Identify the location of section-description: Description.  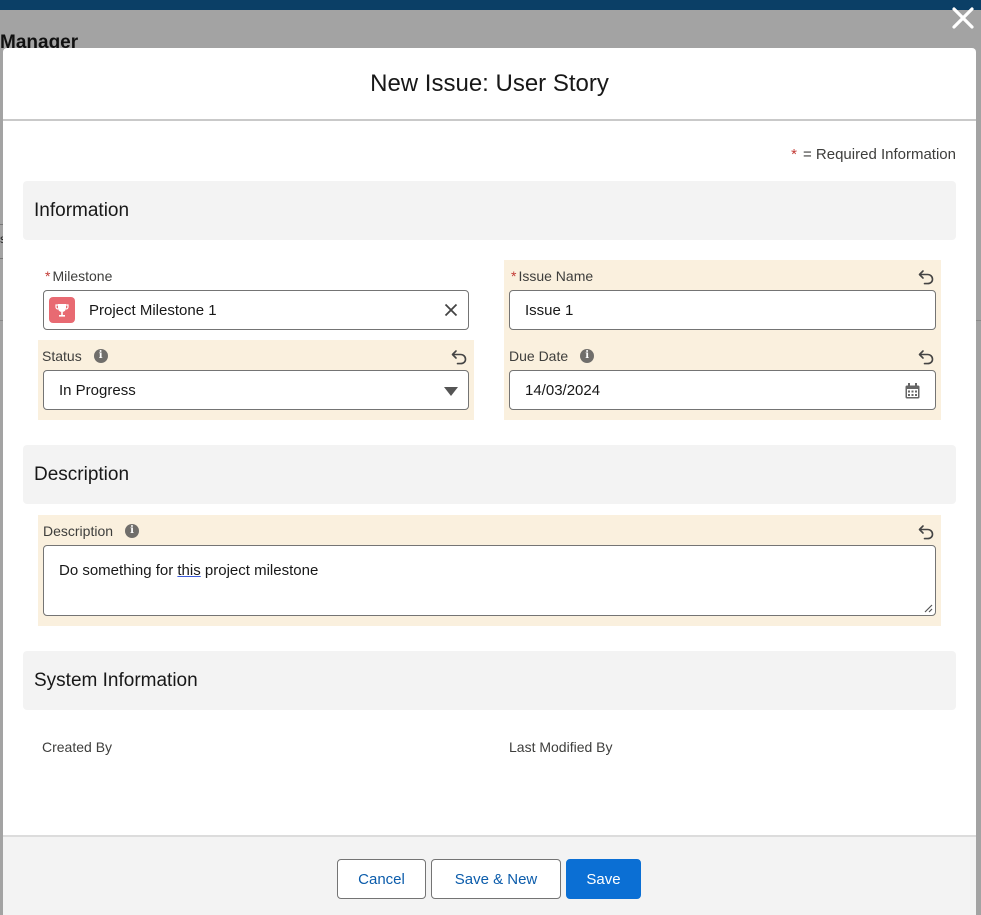
(489, 474).